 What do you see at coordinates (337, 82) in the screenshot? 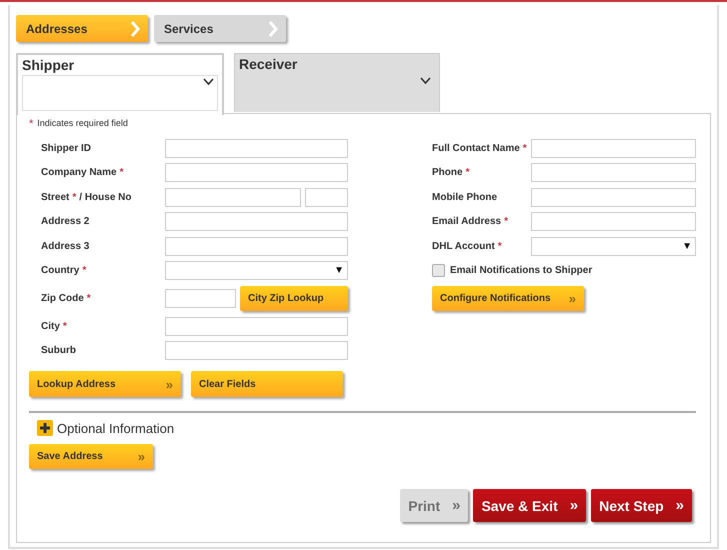
I see `party-tab: Receiver` at bounding box center [337, 82].